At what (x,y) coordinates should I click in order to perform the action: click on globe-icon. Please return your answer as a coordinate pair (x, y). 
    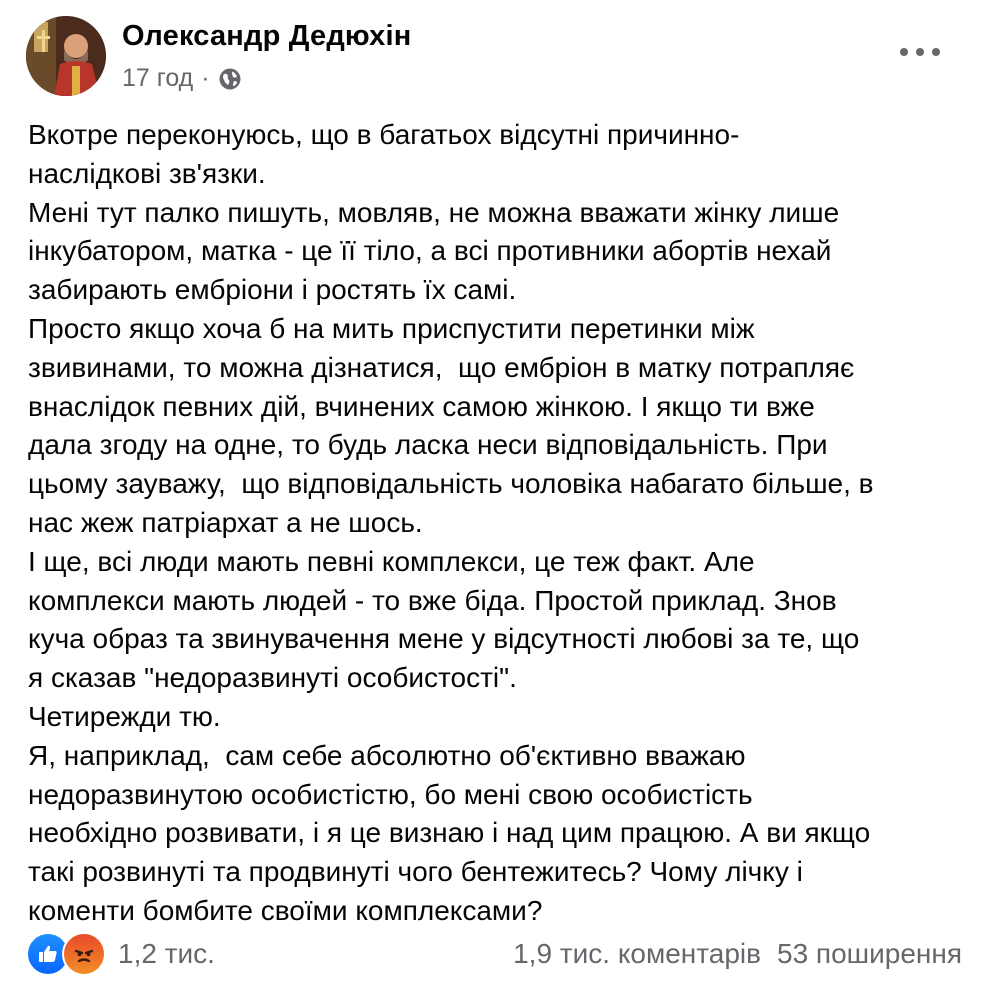
    Looking at the image, I should click on (230, 79).